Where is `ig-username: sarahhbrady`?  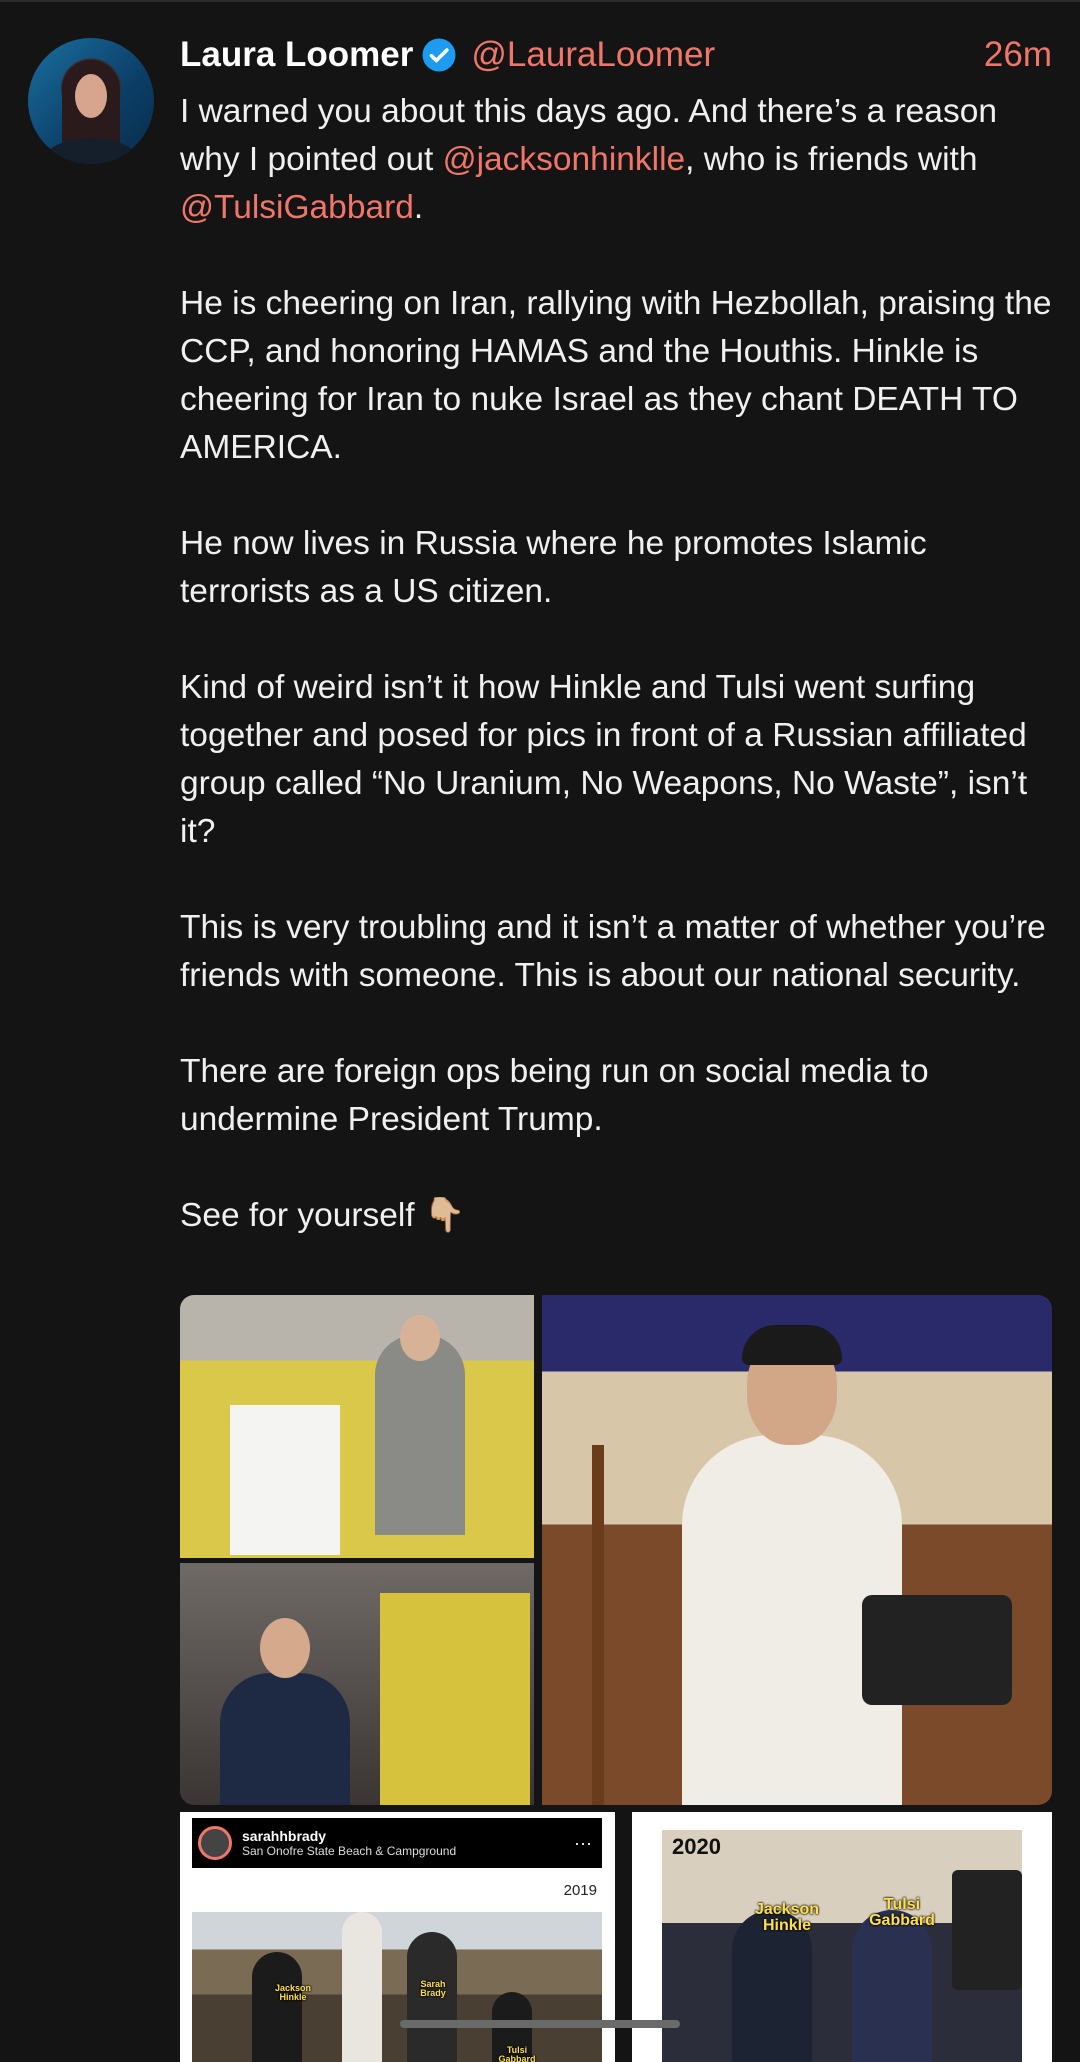 ig-username: sarahhbrady is located at coordinates (284, 1836).